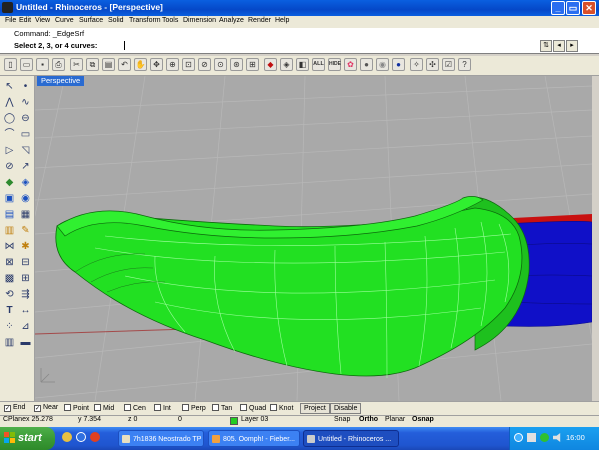 This screenshot has width=599, height=450. I want to click on osnap-quad: Quad, so click(253, 408).